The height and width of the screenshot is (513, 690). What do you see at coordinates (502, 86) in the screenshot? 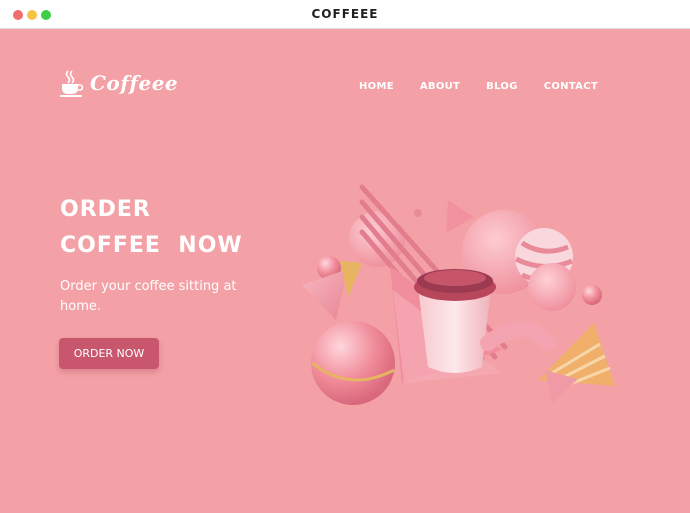
I see `nav-blog-link: BLOG` at bounding box center [502, 86].